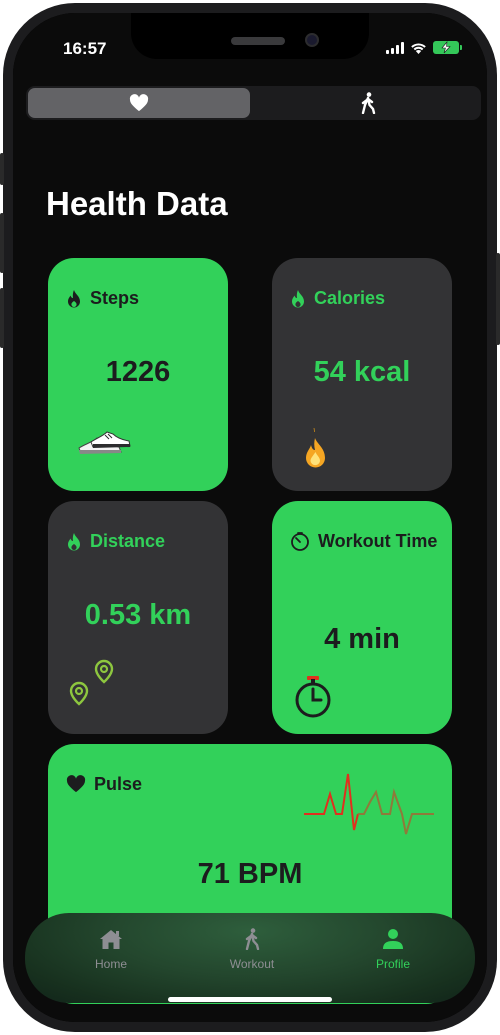  I want to click on tab-workout: Workout, so click(252, 949).